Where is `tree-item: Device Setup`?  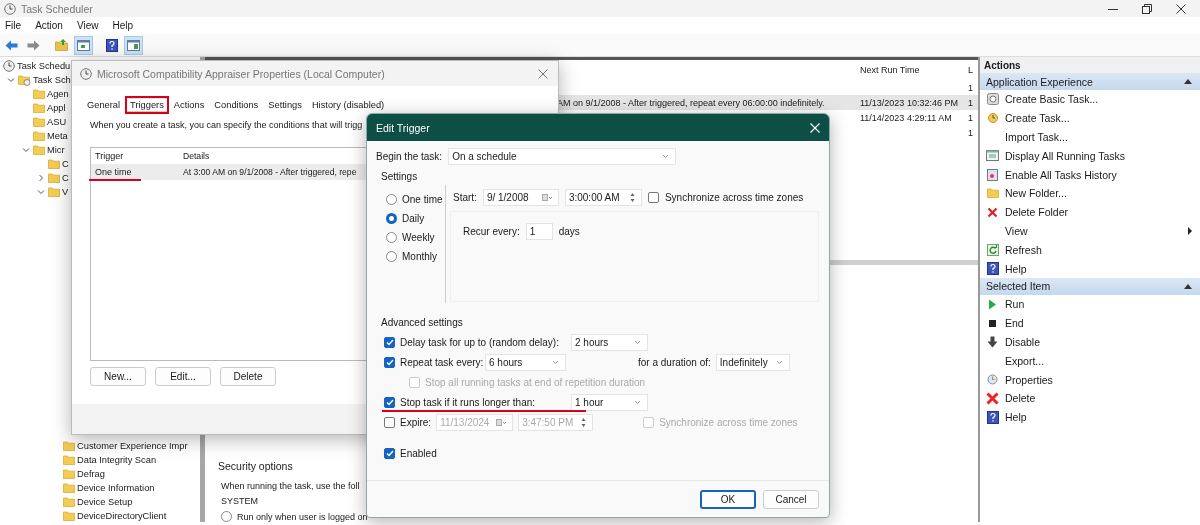
tree-item: Device Setup is located at coordinates (105, 502).